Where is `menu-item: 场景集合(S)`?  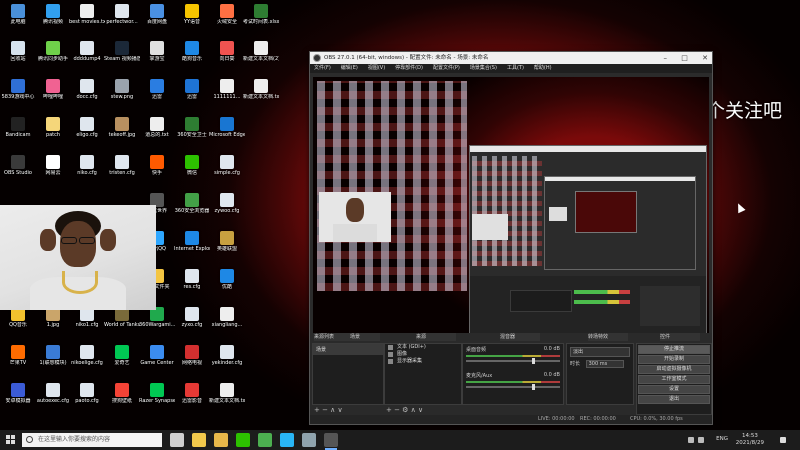 menu-item: 场景集合(S) is located at coordinates (483, 68).